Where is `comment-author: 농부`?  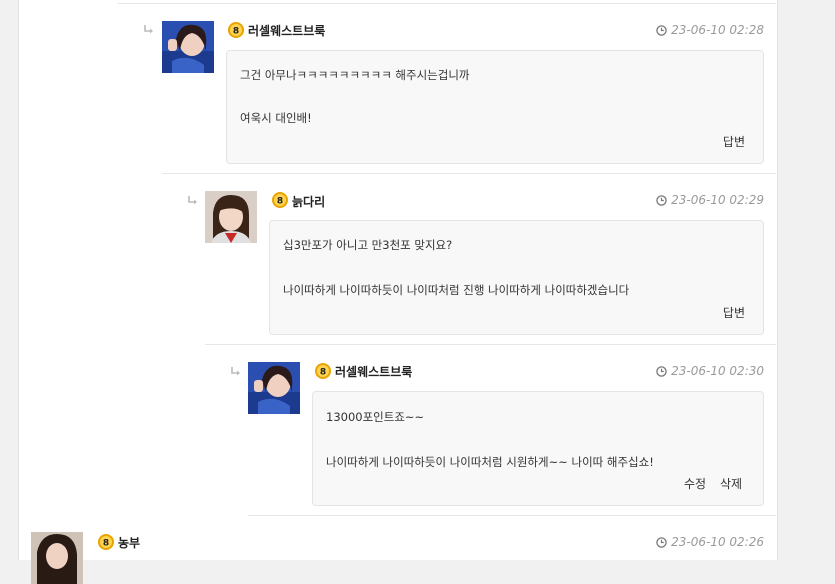 comment-author: 농부 is located at coordinates (129, 542).